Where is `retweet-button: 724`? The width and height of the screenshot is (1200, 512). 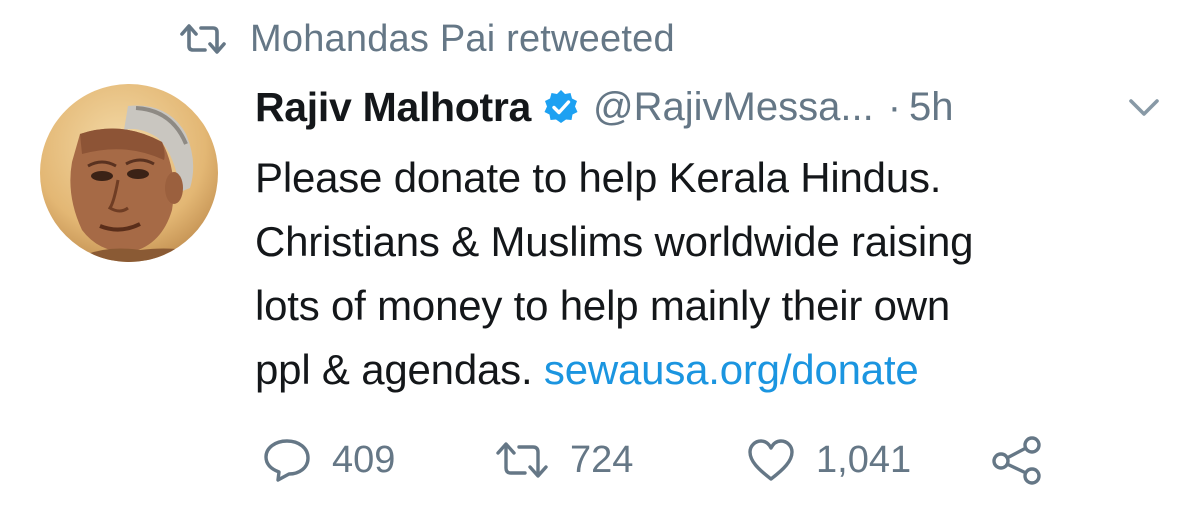
retweet-button: 724 is located at coordinates (563, 460).